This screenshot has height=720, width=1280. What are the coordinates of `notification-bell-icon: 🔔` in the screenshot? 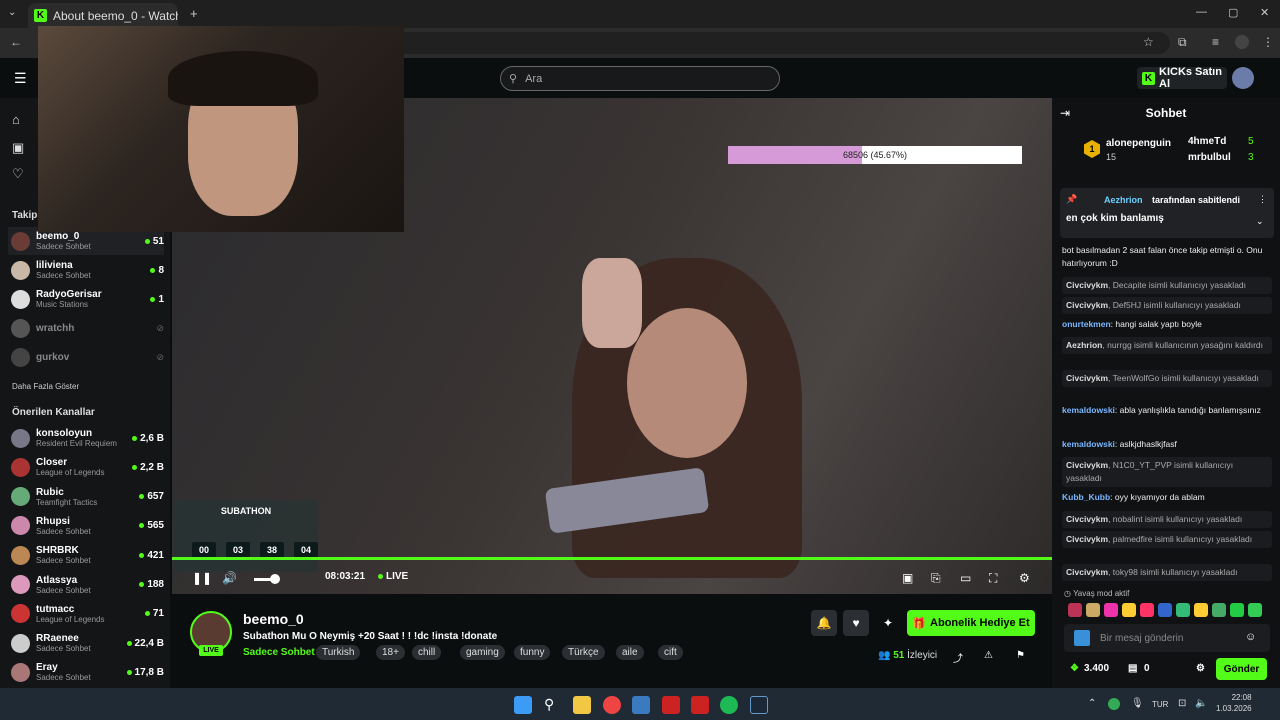 It's located at (824, 623).